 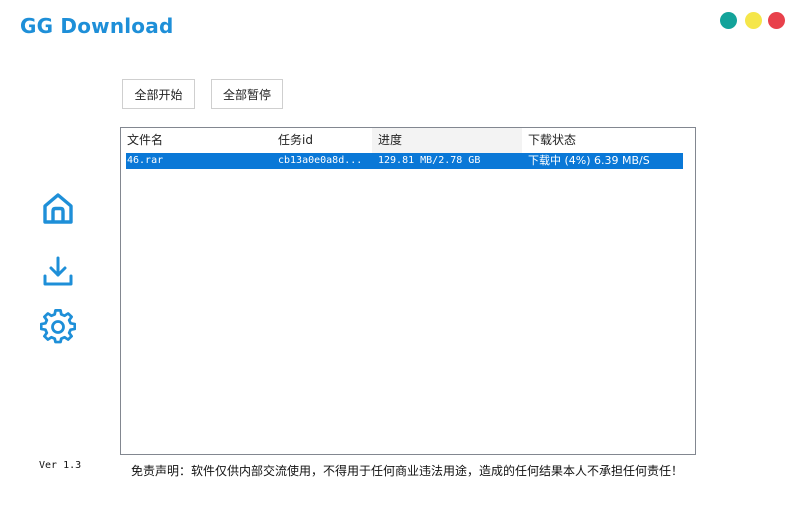 I want to click on version-label: Ver 1.3, so click(x=60, y=465).